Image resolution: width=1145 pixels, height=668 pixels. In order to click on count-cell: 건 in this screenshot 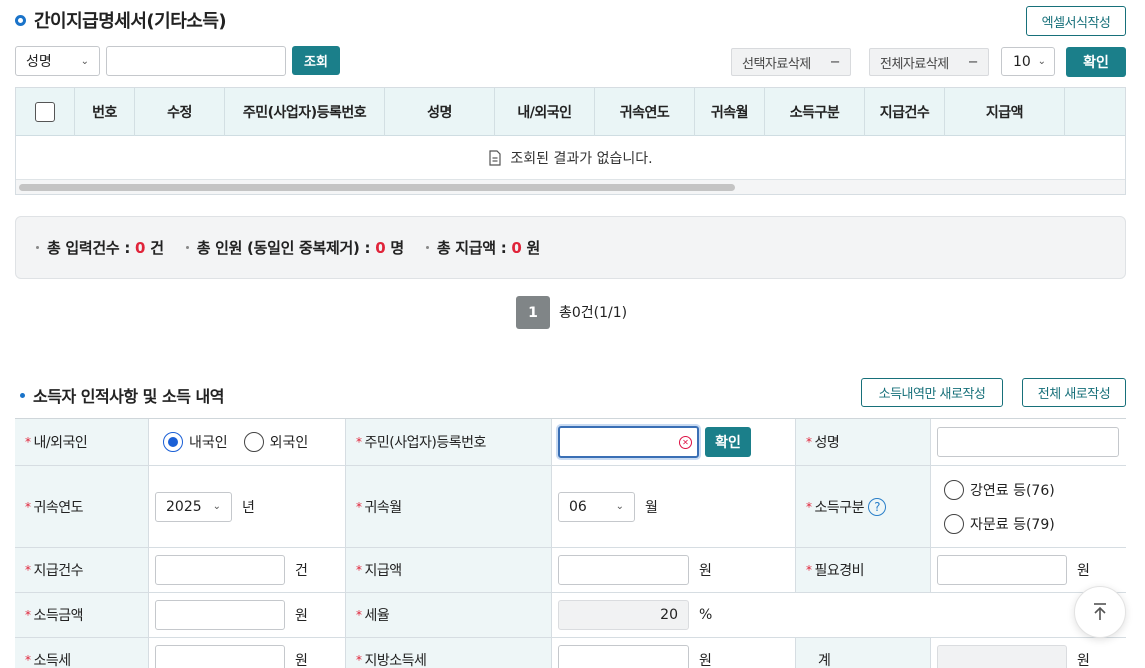, I will do `click(247, 570)`.